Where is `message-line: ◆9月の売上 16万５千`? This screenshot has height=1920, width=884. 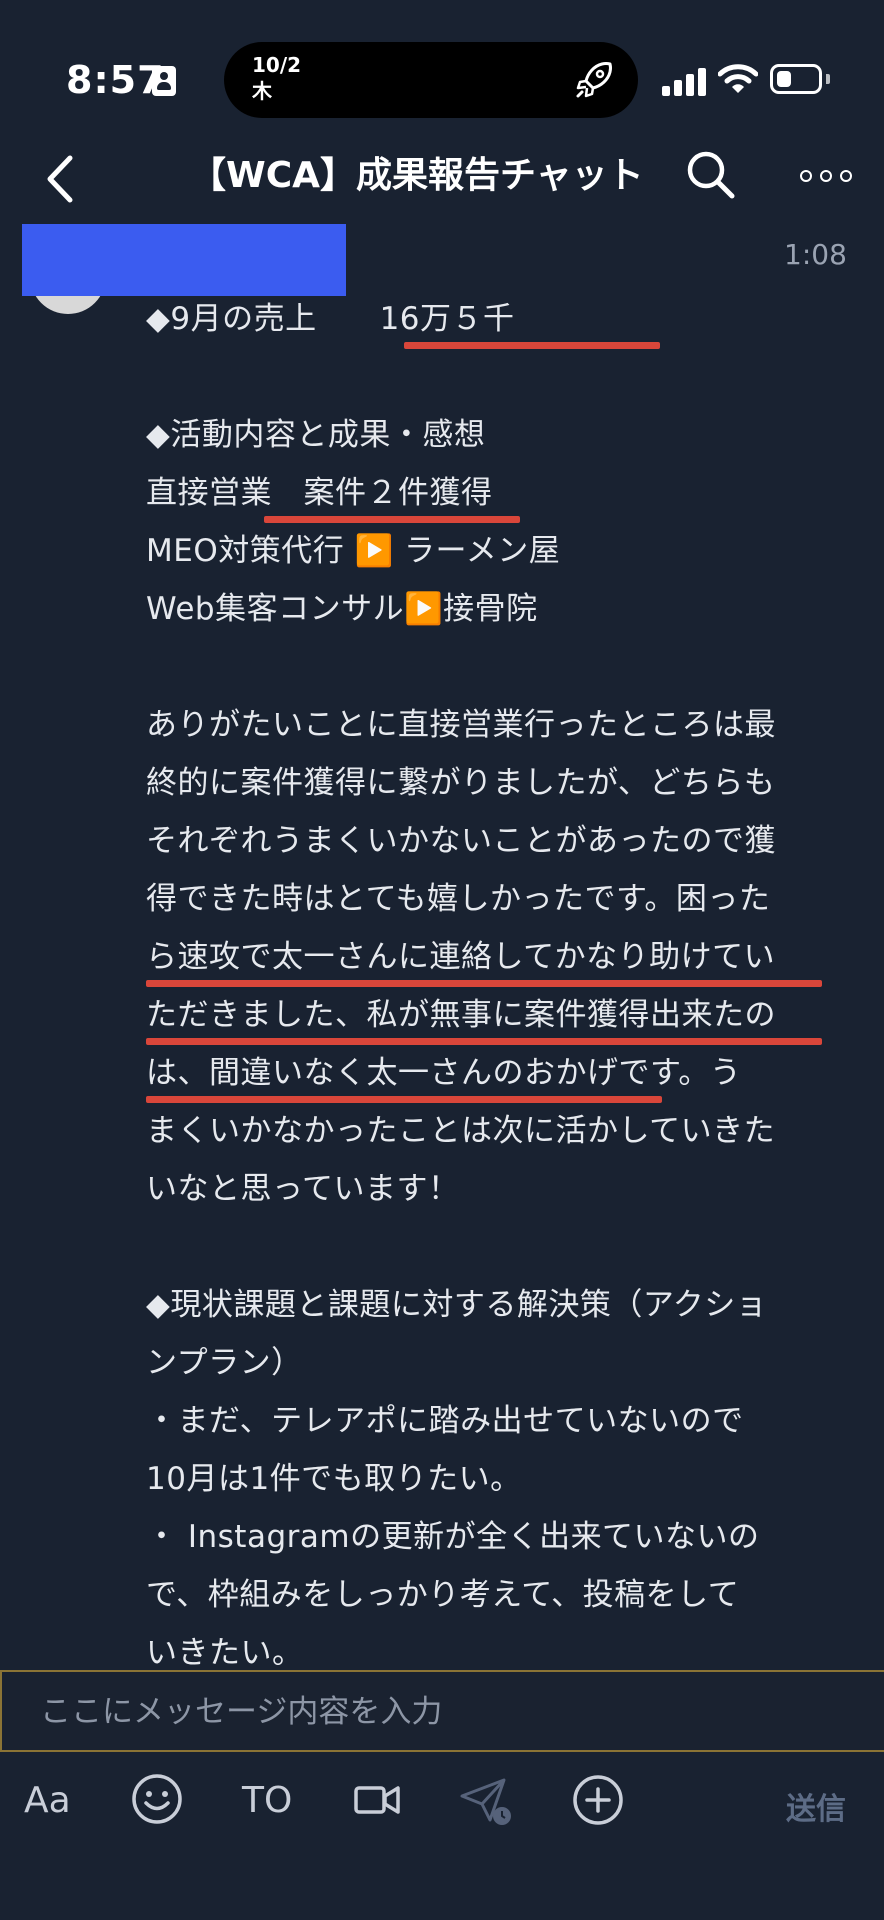
message-line: ◆9月の売上 16万５千 is located at coordinates (330, 319).